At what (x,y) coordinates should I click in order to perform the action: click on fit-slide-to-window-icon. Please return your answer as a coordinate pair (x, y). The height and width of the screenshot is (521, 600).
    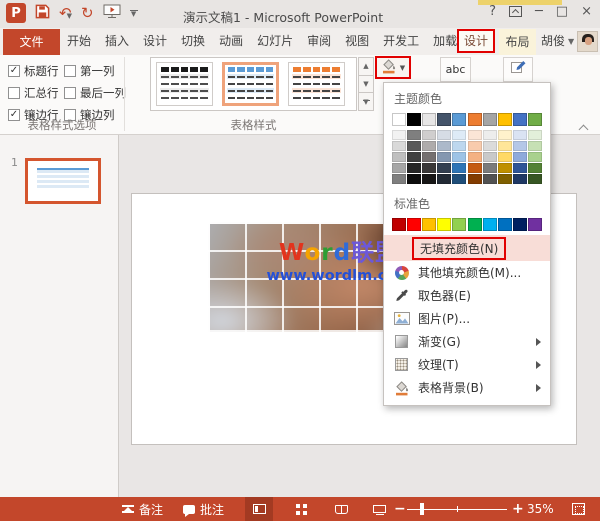
    Looking at the image, I should click on (578, 509).